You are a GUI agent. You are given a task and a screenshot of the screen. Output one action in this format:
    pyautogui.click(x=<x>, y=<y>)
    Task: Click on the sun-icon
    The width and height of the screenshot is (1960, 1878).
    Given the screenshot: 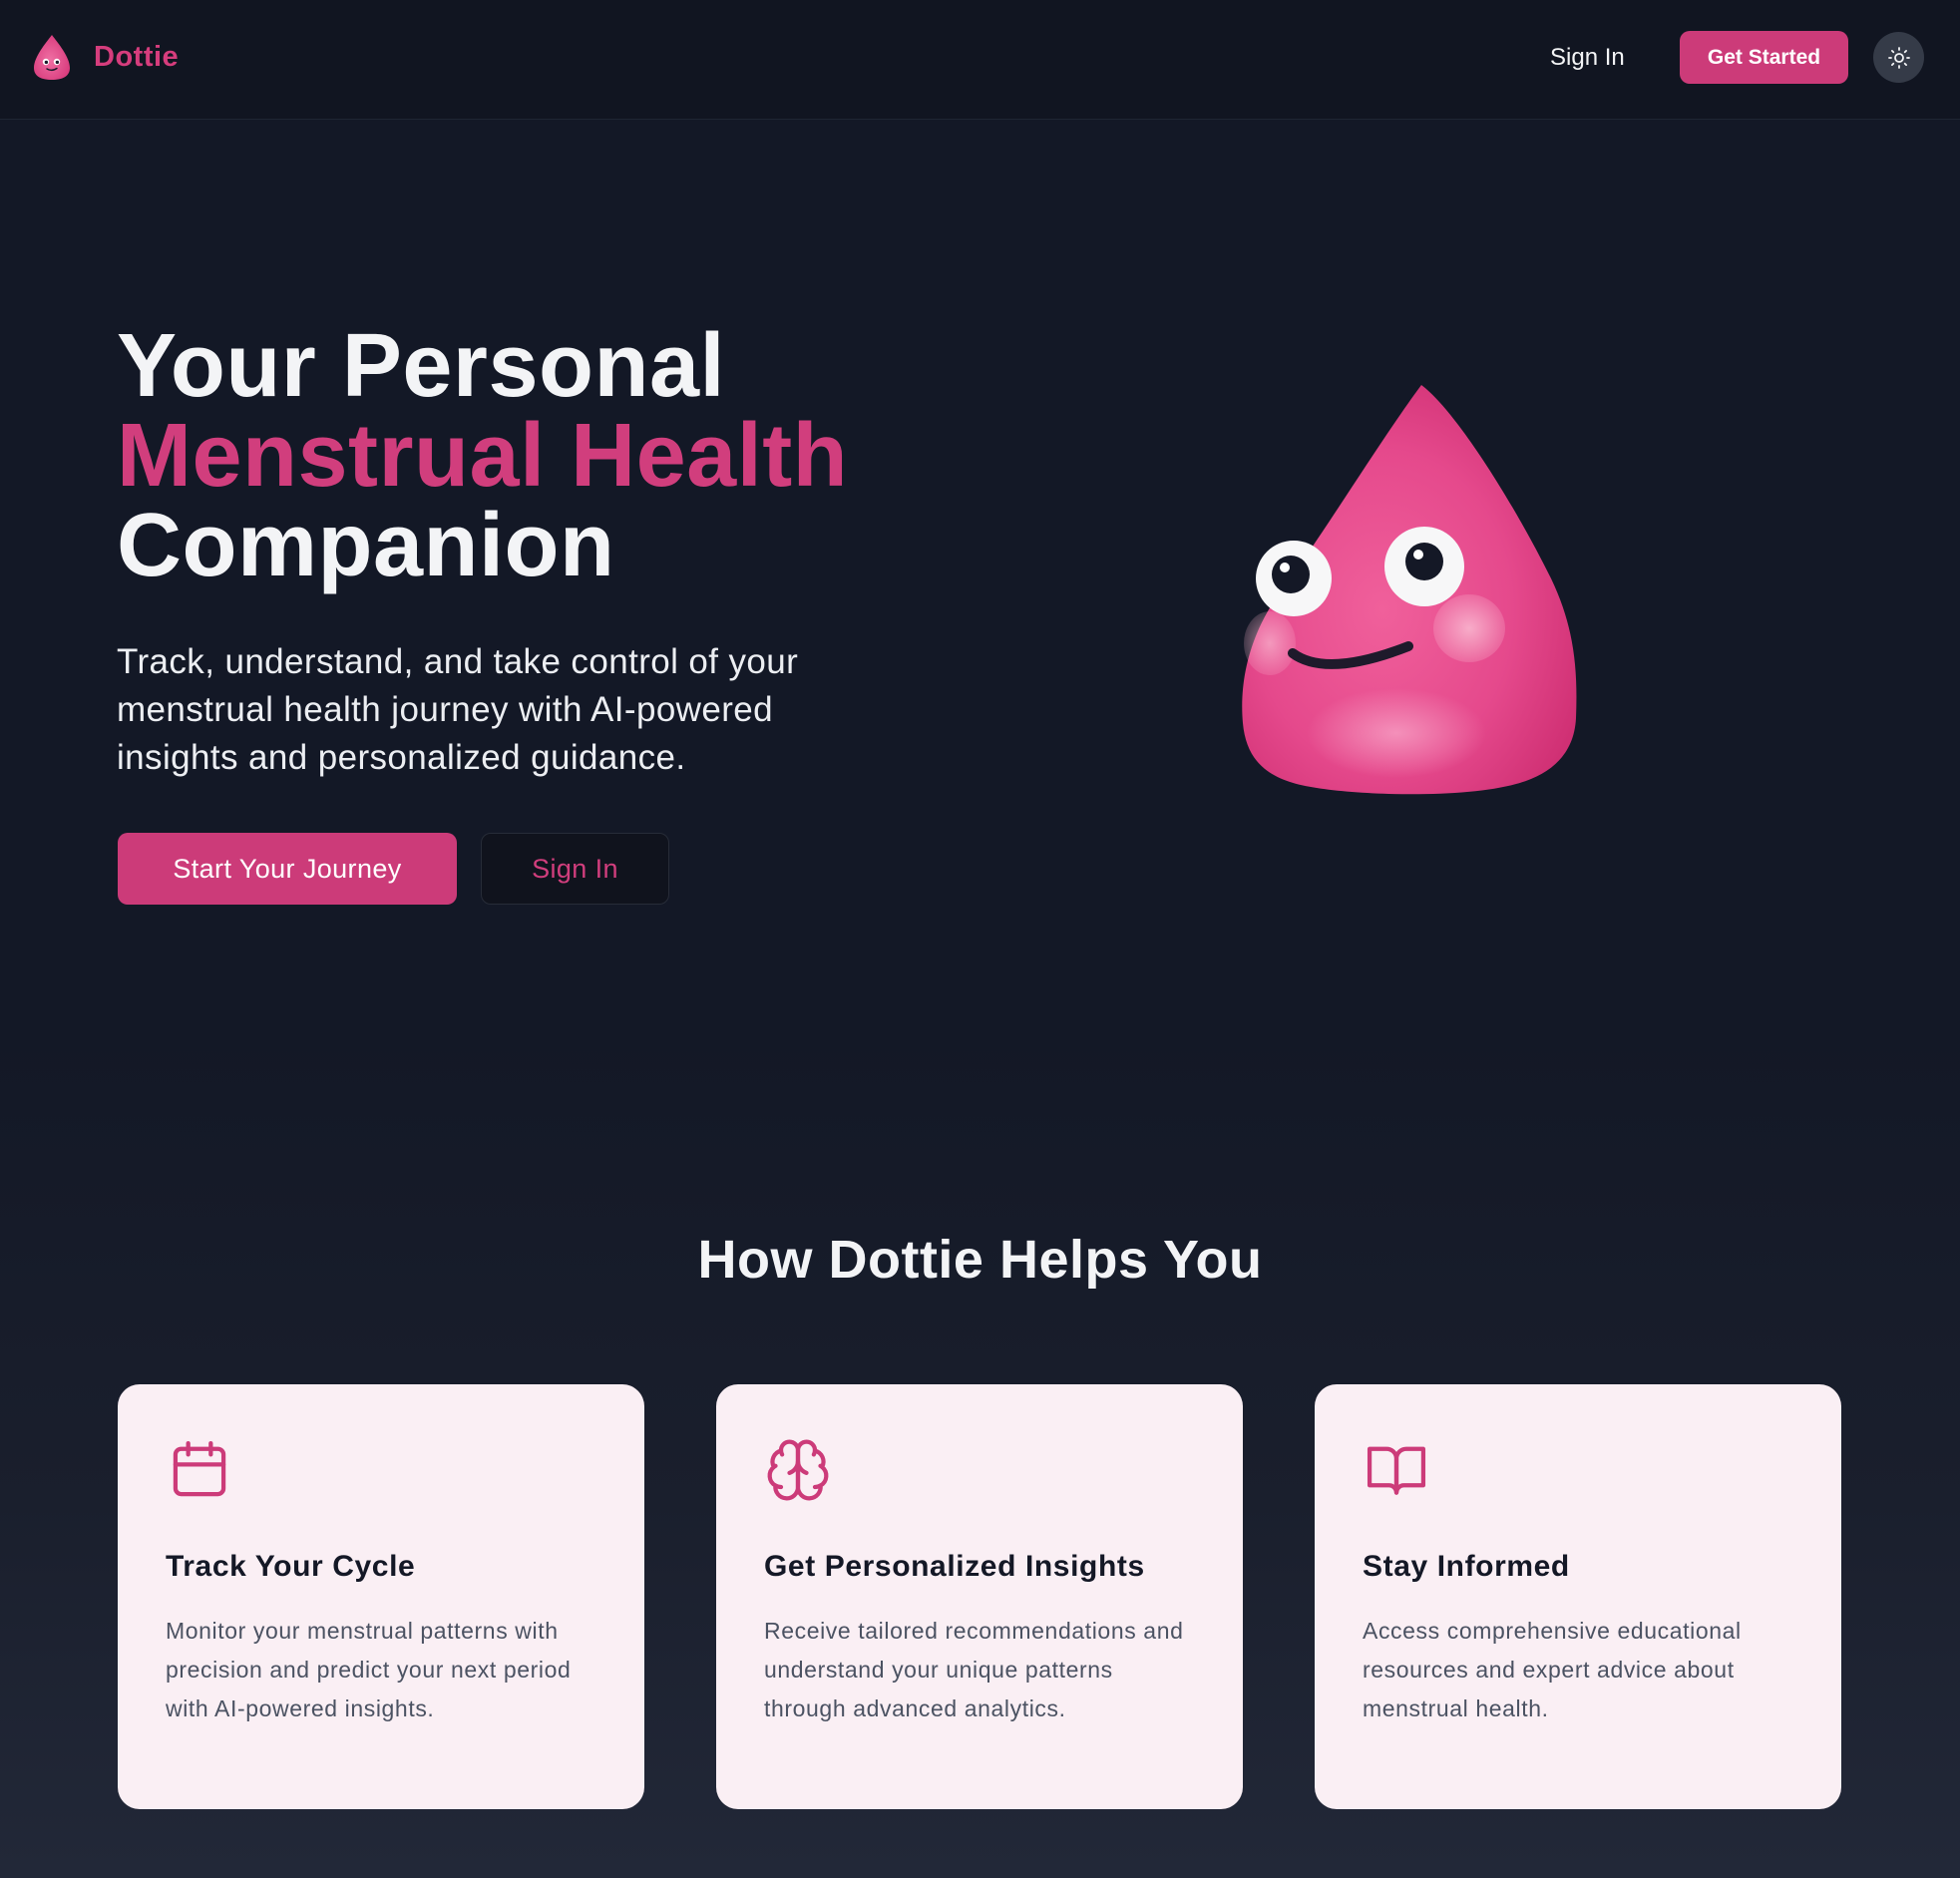 What is the action you would take?
    pyautogui.click(x=1899, y=57)
    